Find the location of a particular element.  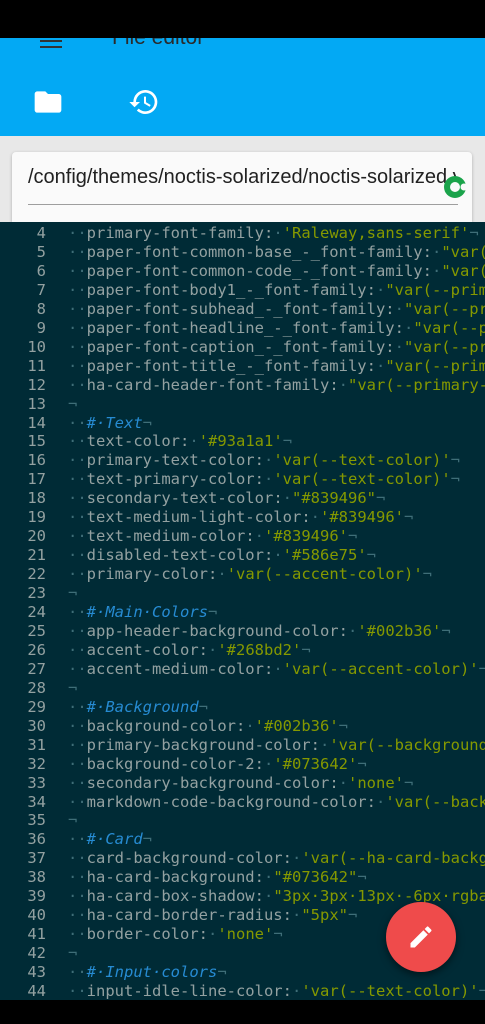

yaml-value: '#073642' is located at coordinates (315, 763).